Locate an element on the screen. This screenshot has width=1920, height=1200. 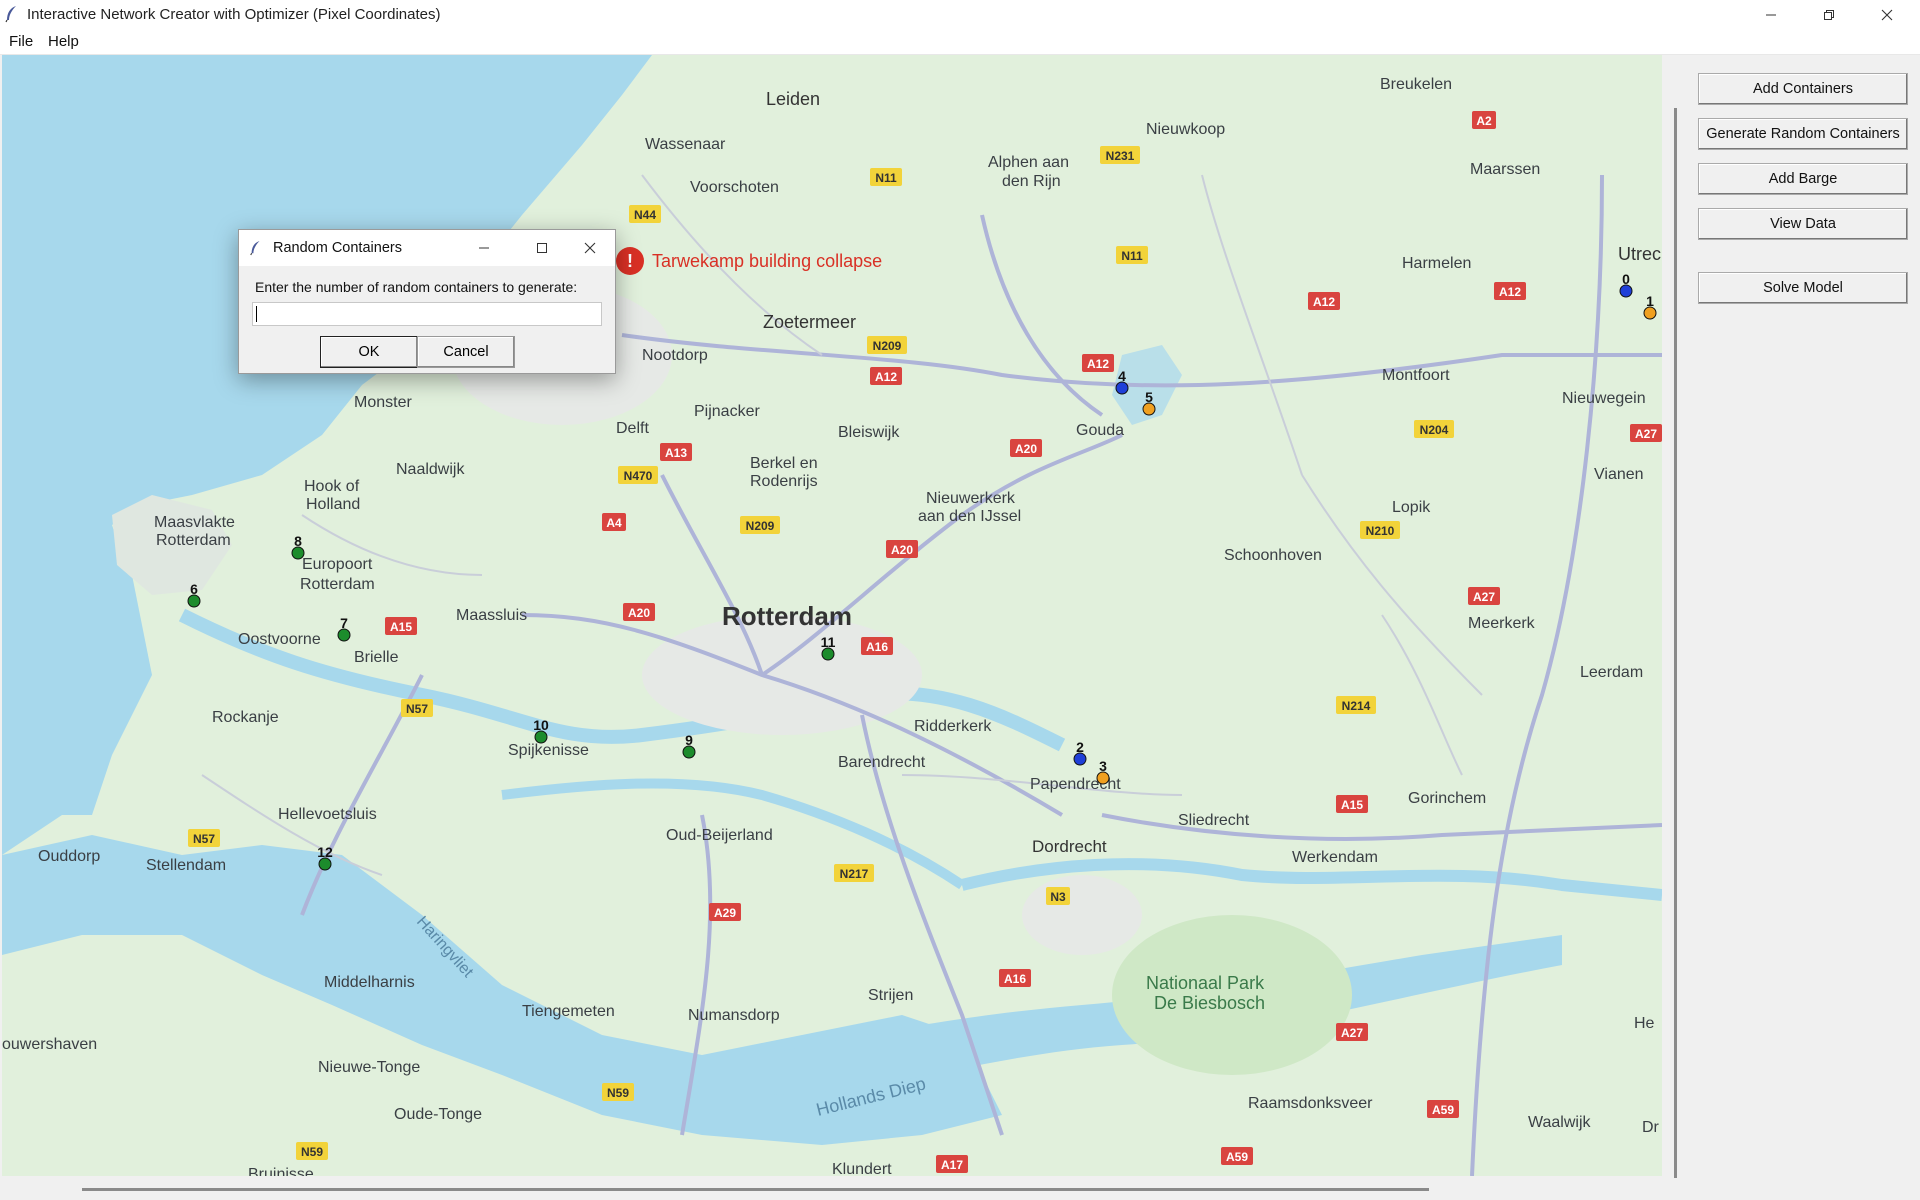
place-sliedrecht: Sliedrecht is located at coordinates (1214, 820).